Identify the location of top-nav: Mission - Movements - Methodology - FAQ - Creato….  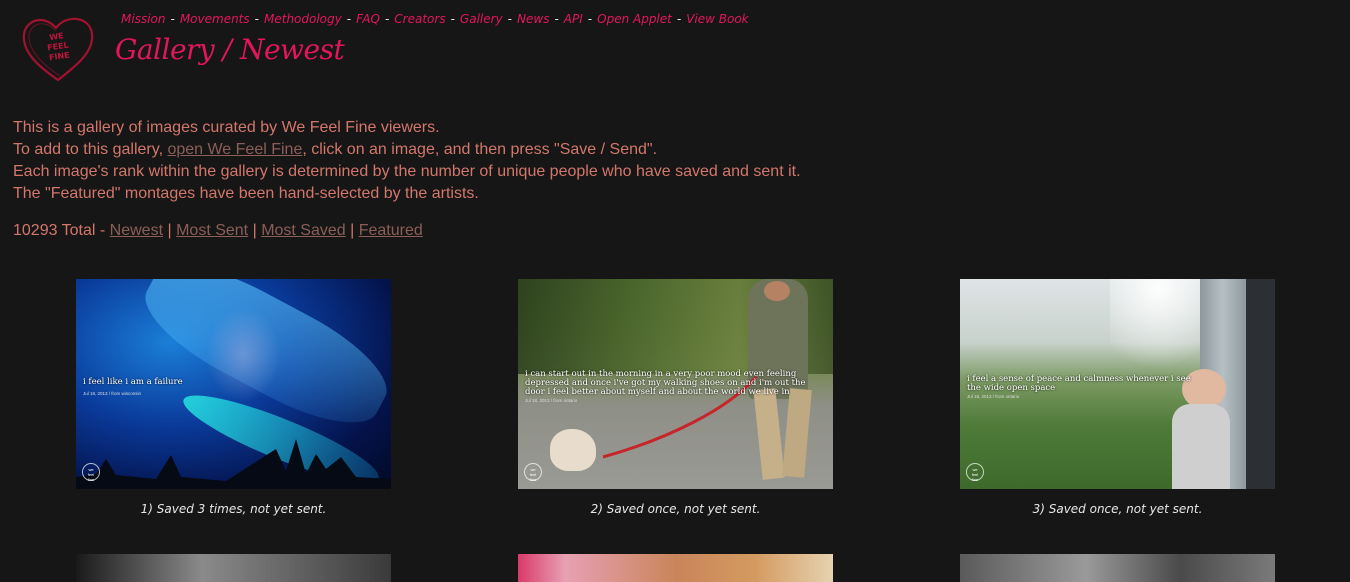
(435, 19).